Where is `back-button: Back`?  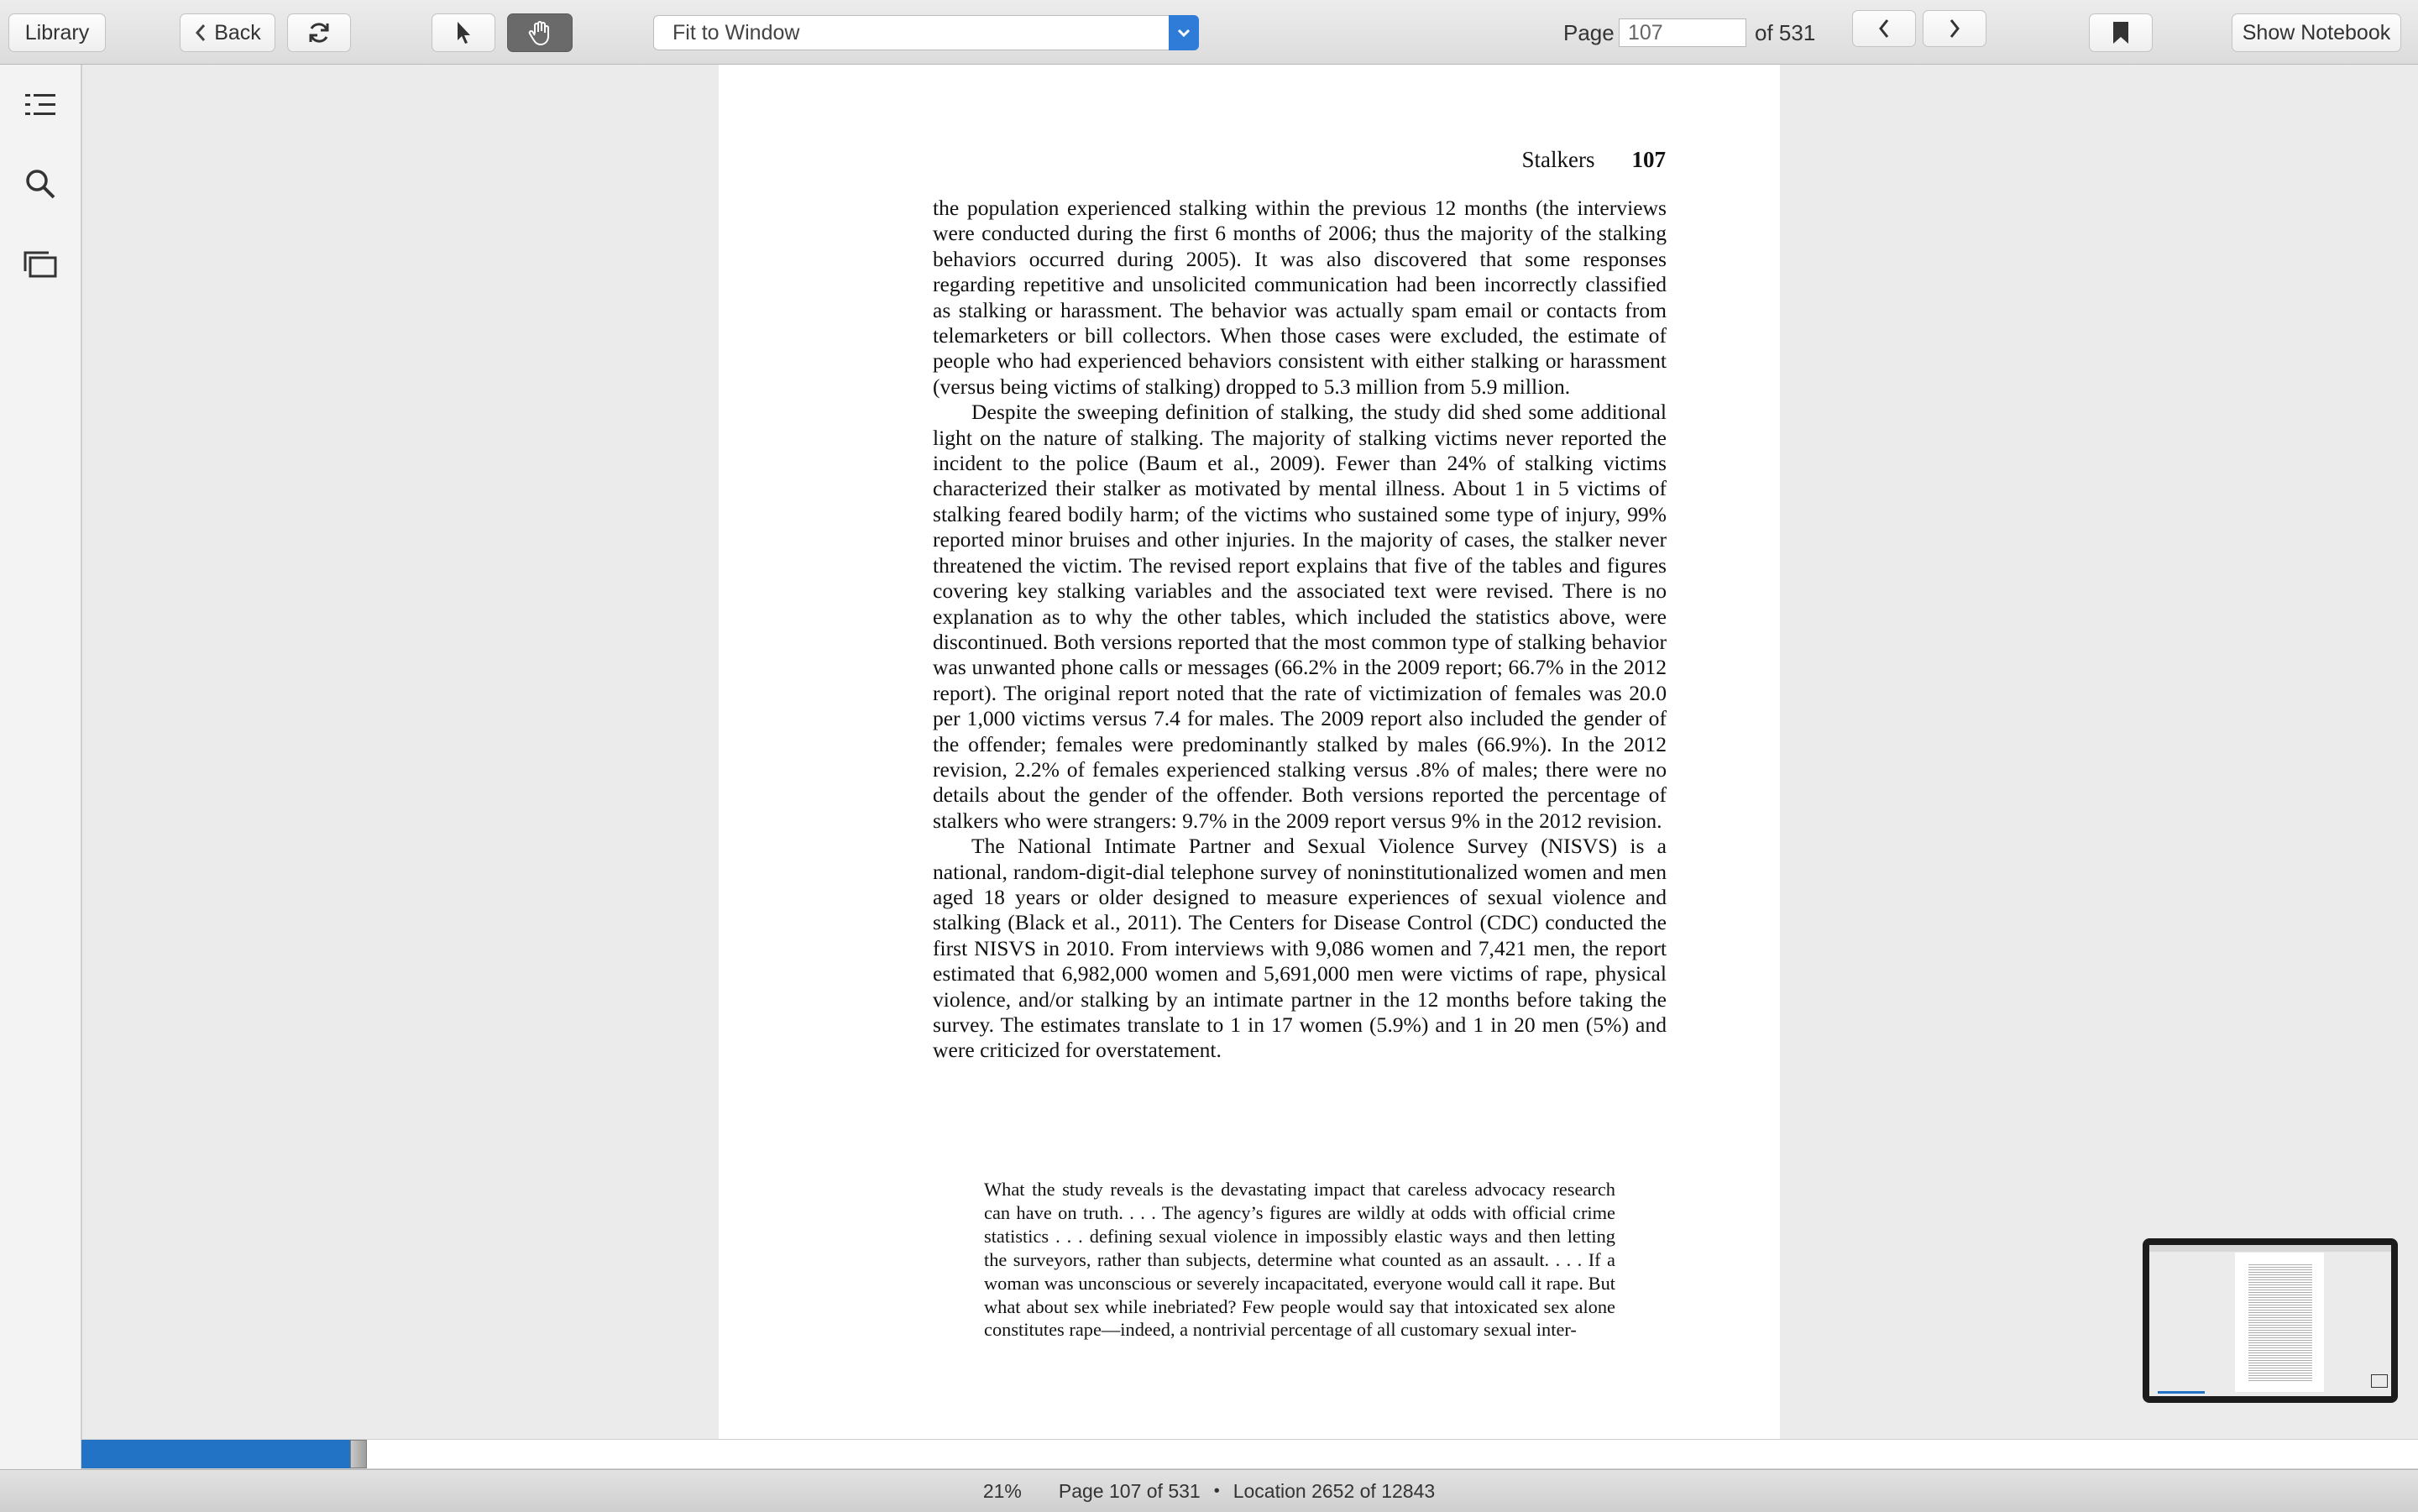 back-button: Back is located at coordinates (227, 32).